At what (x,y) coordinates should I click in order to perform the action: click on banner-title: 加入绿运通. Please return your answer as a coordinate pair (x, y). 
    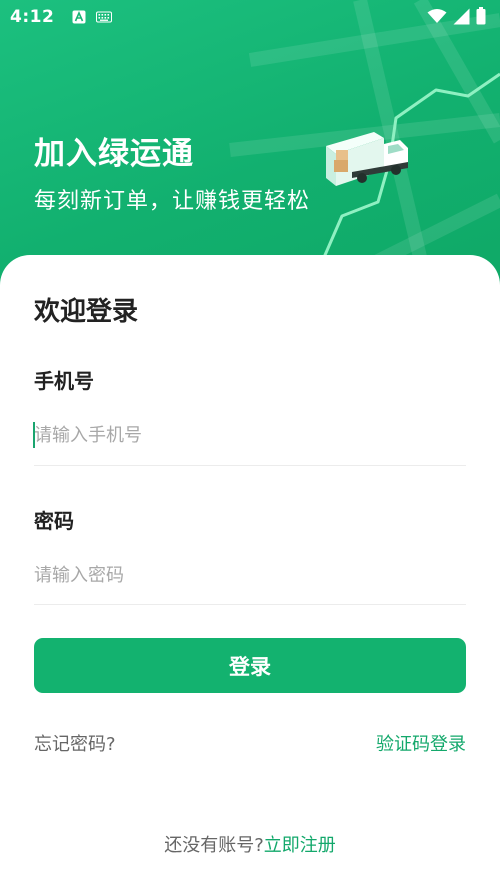
    Looking at the image, I should click on (114, 154).